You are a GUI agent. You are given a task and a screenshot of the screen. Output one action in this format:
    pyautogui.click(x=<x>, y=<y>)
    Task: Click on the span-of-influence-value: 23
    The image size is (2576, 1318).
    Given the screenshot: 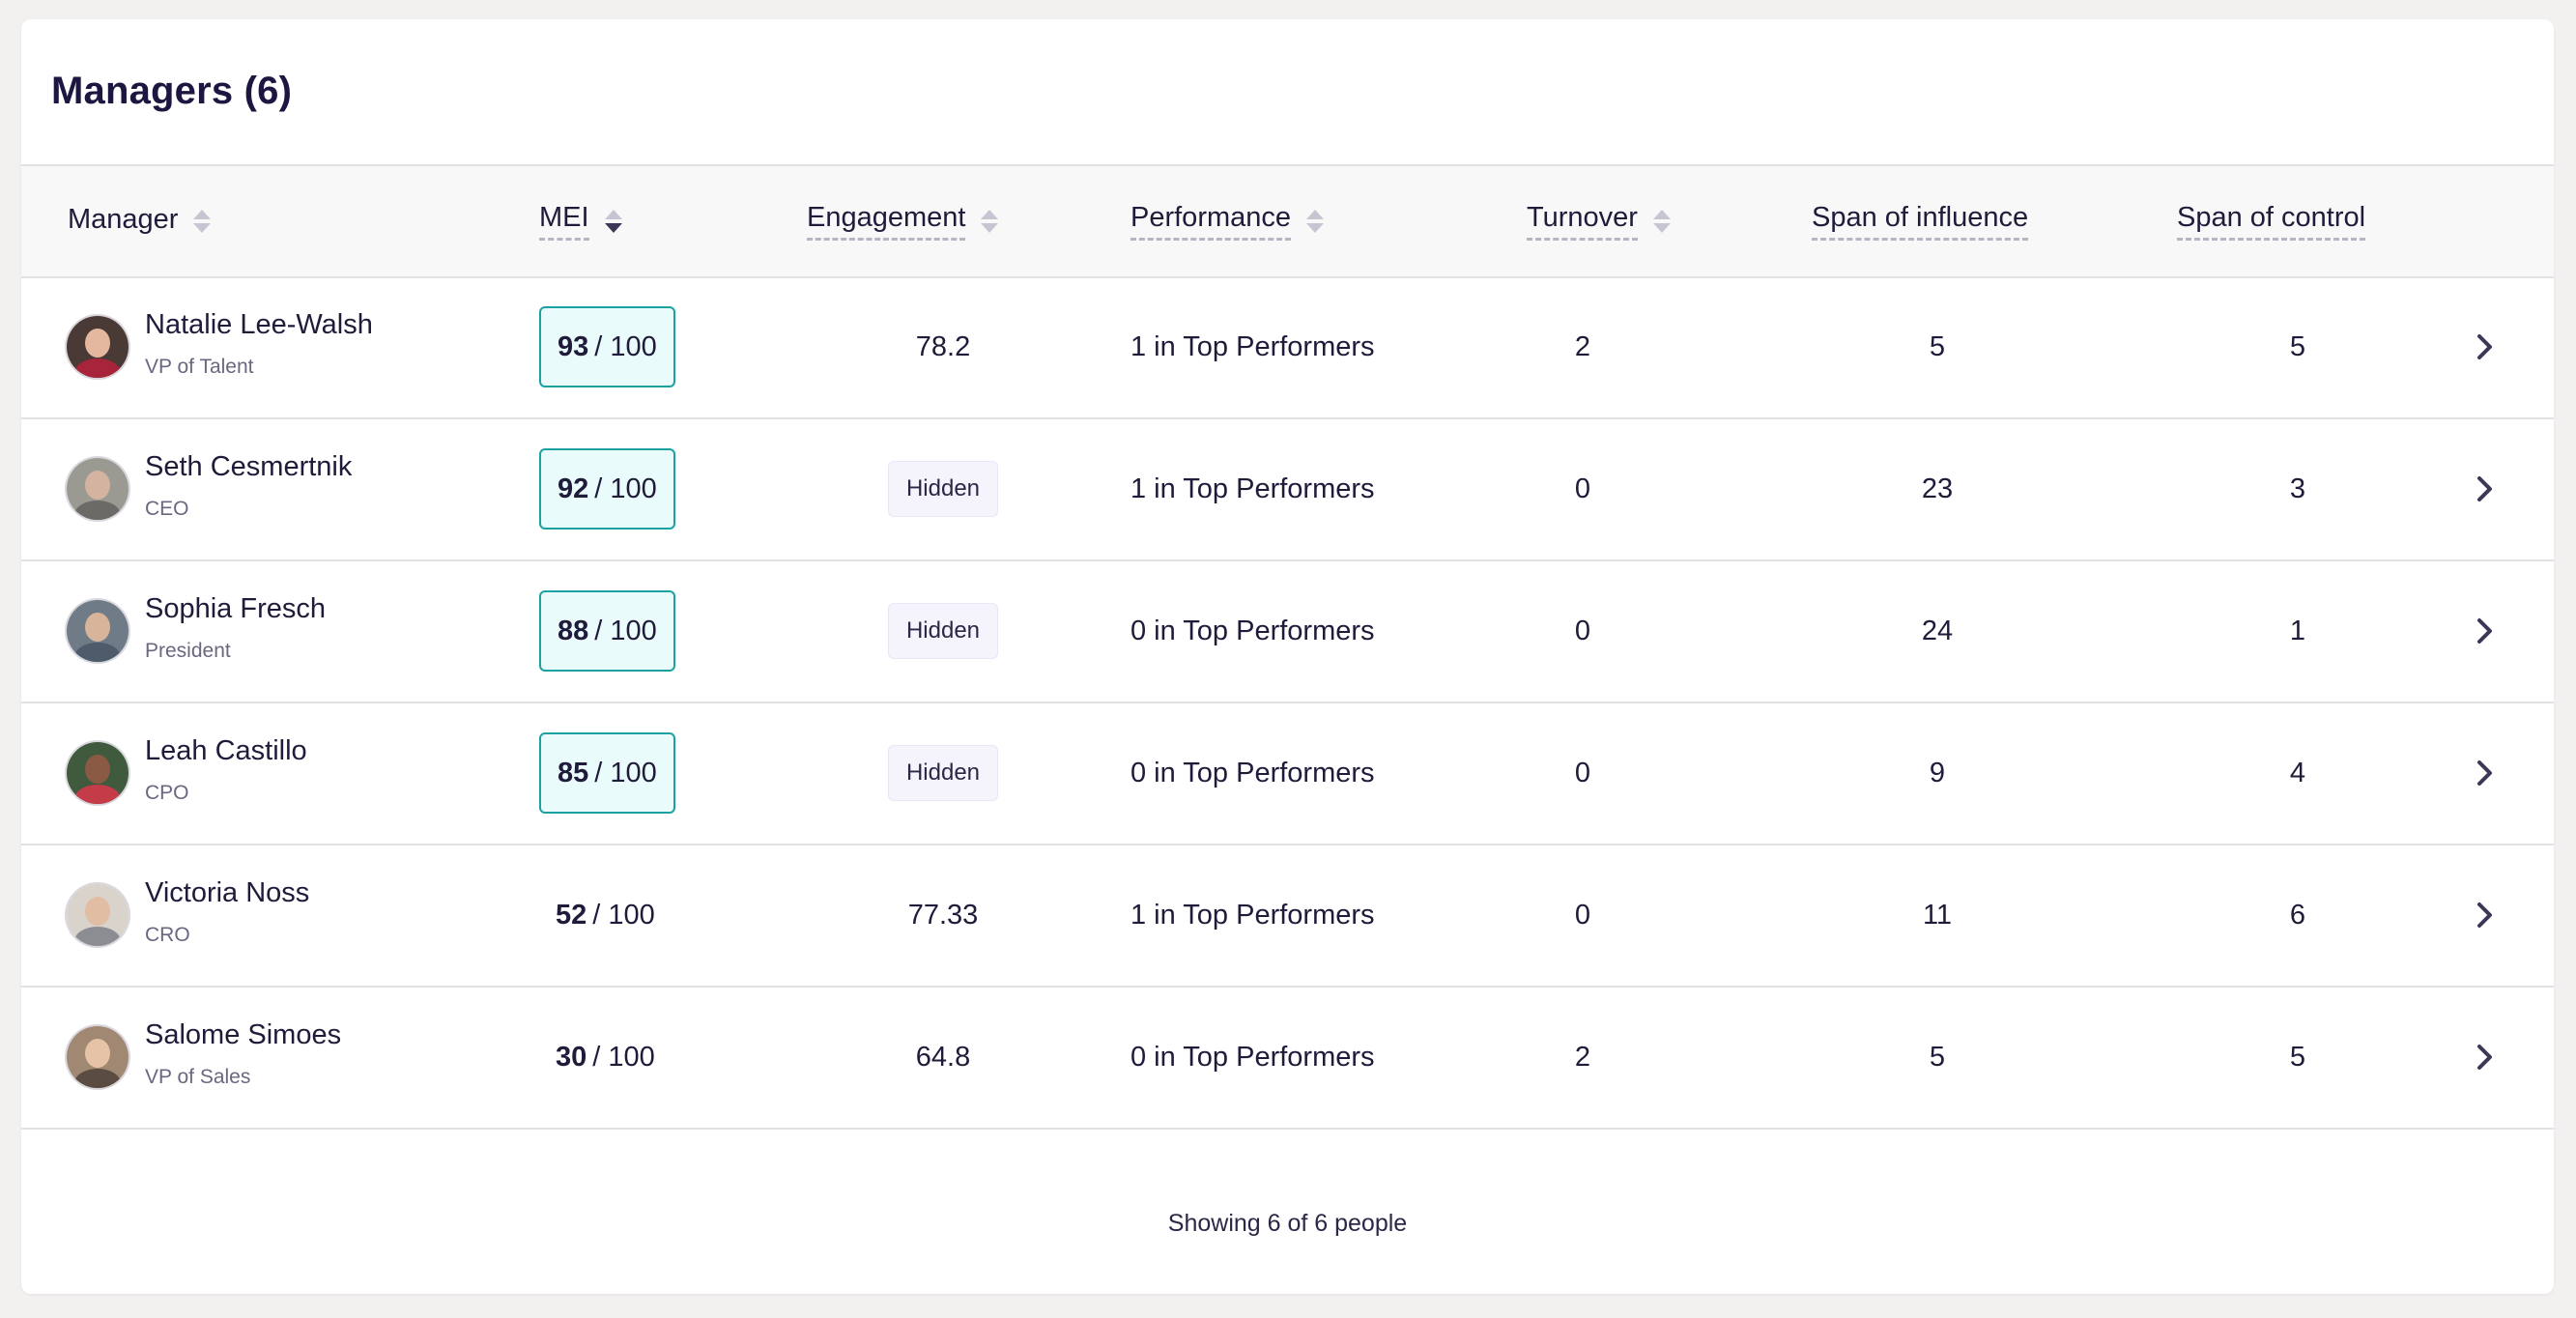 What is the action you would take?
    pyautogui.click(x=1938, y=488)
    